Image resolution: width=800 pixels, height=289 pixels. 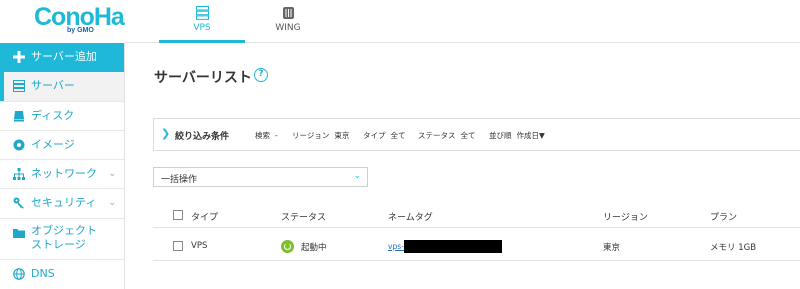 What do you see at coordinates (19, 233) in the screenshot?
I see `folder-icon` at bounding box center [19, 233].